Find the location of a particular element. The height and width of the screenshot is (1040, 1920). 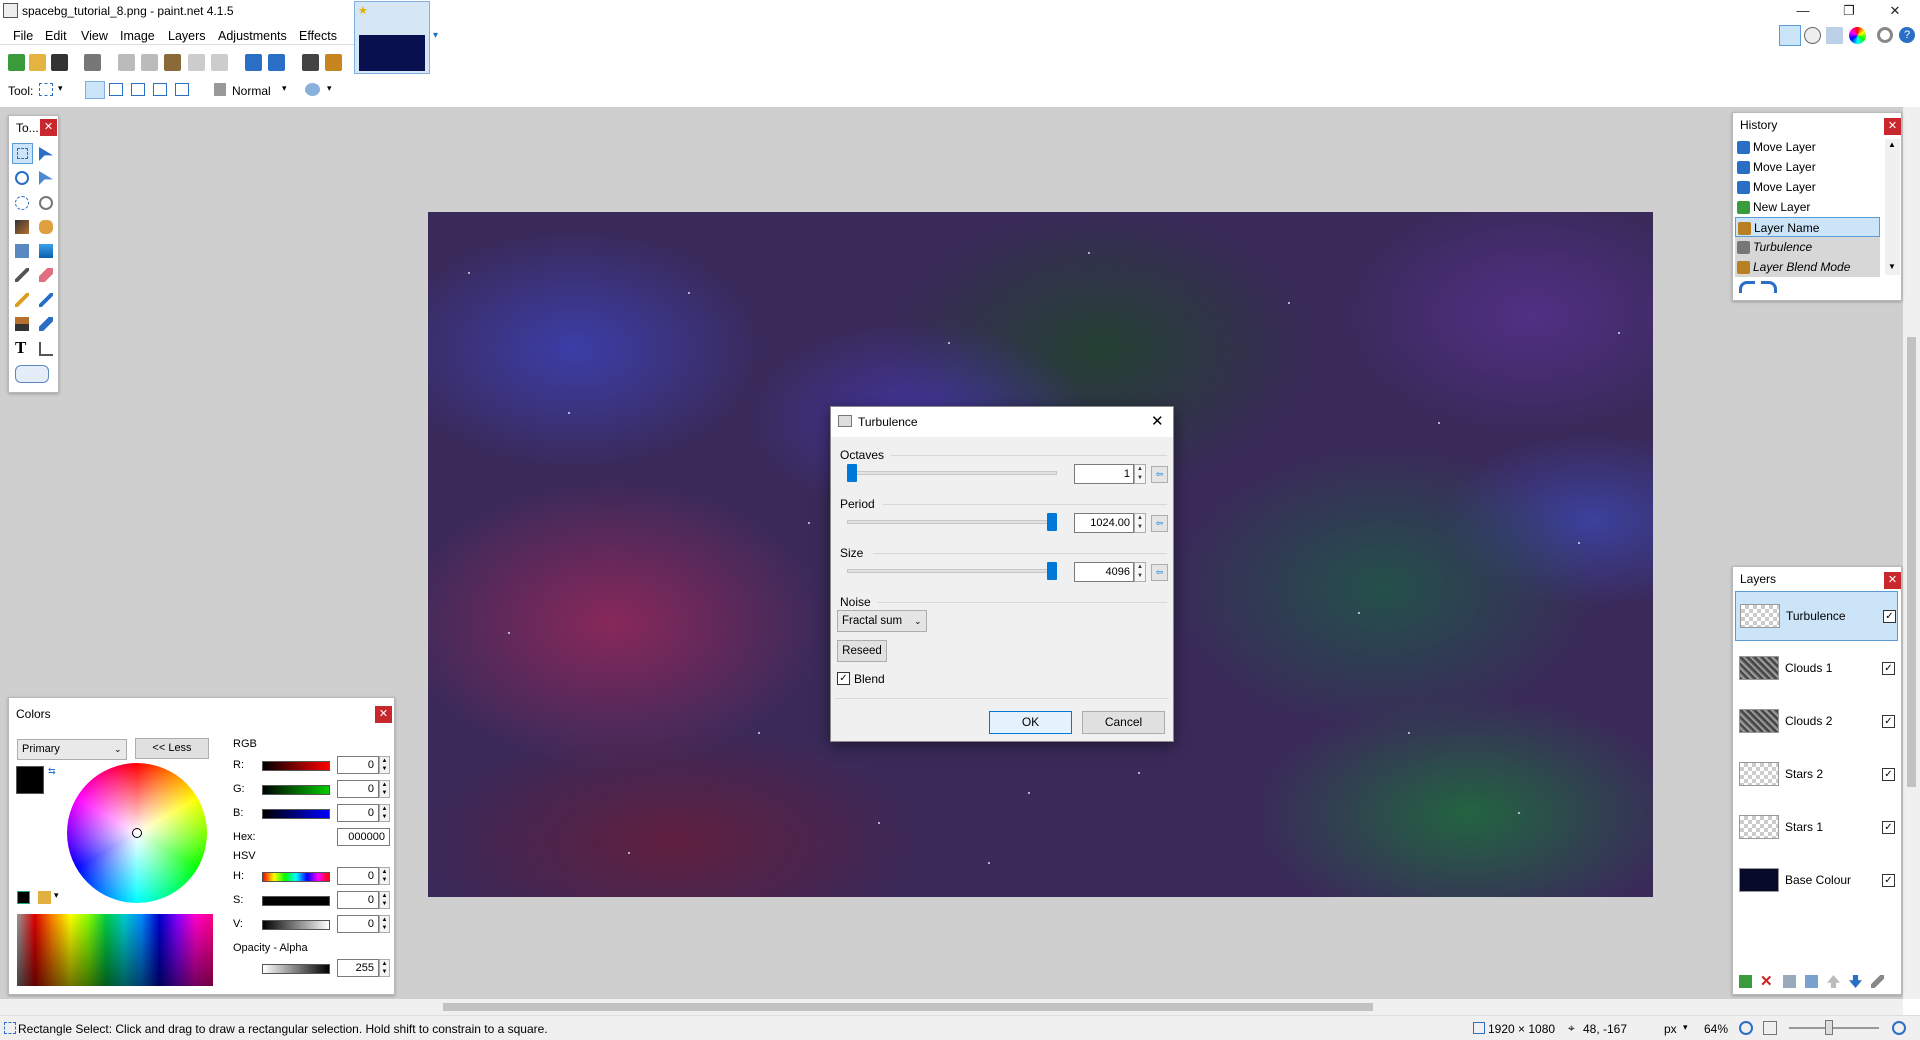

zoom-level: 64% is located at coordinates (1716, 1029).